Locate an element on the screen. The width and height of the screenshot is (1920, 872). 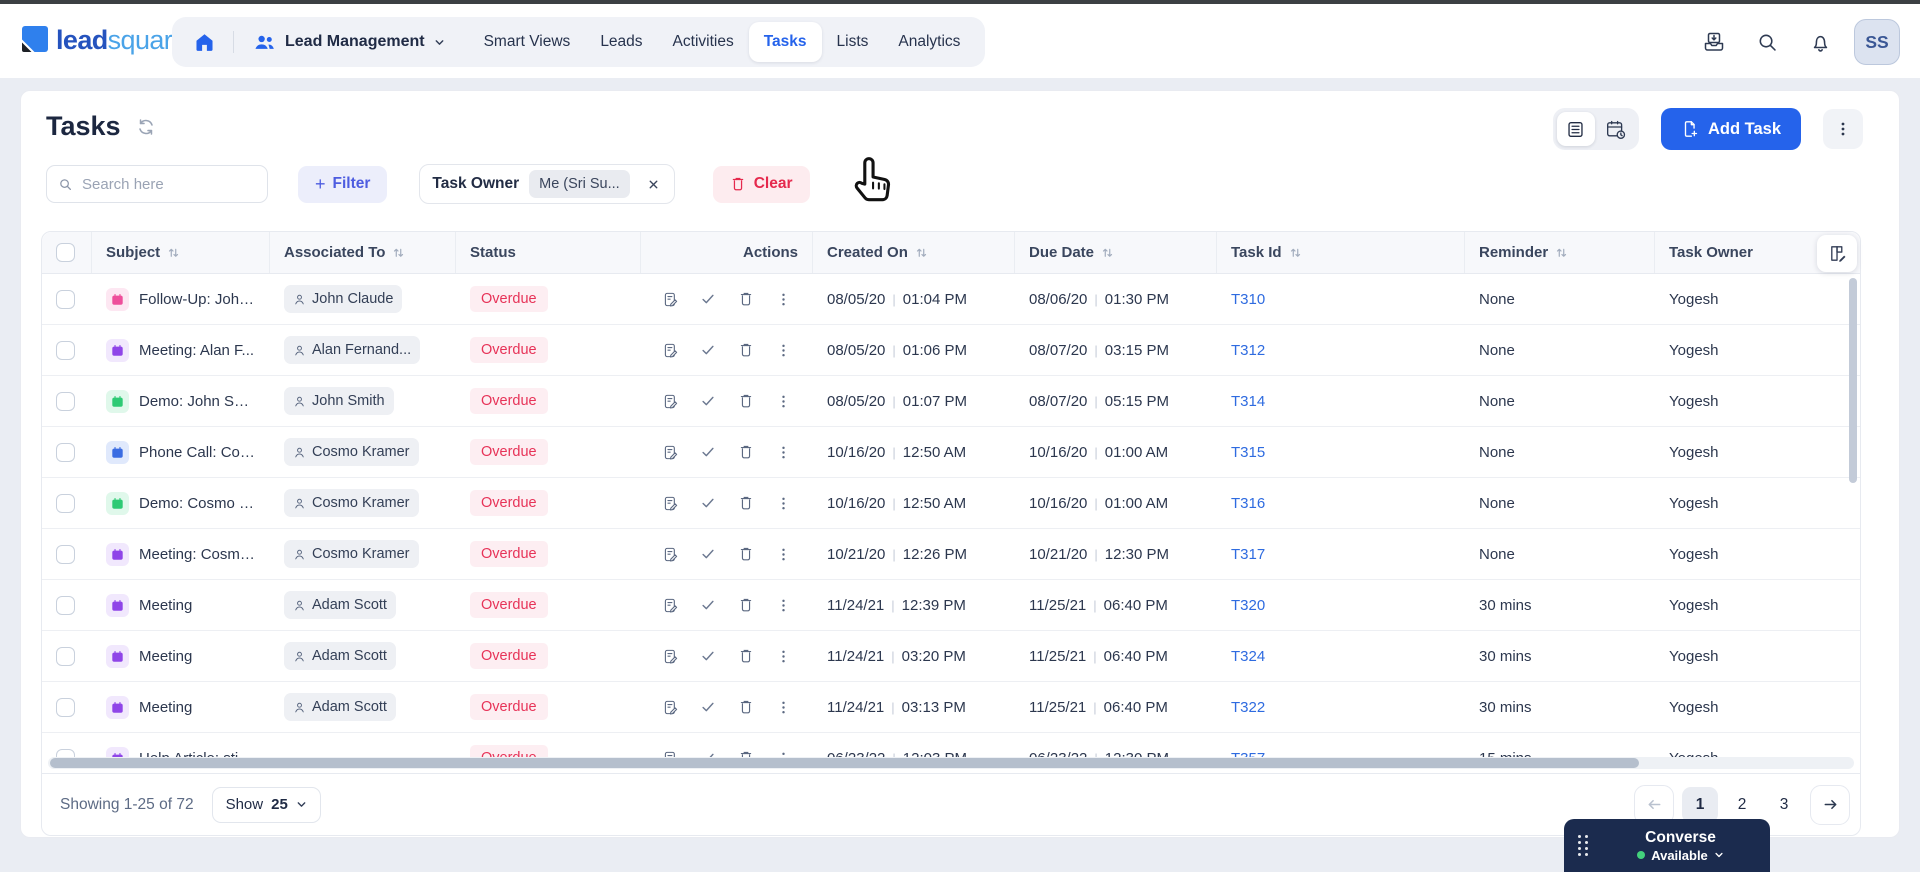
next-page-button is located at coordinates (1830, 804).